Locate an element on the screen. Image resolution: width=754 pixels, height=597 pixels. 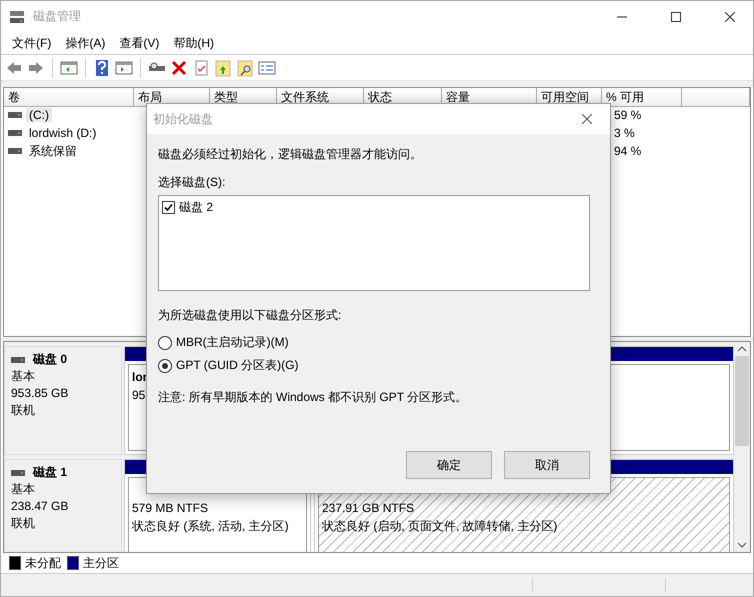
legend-label: 主分区 is located at coordinates (101, 563).